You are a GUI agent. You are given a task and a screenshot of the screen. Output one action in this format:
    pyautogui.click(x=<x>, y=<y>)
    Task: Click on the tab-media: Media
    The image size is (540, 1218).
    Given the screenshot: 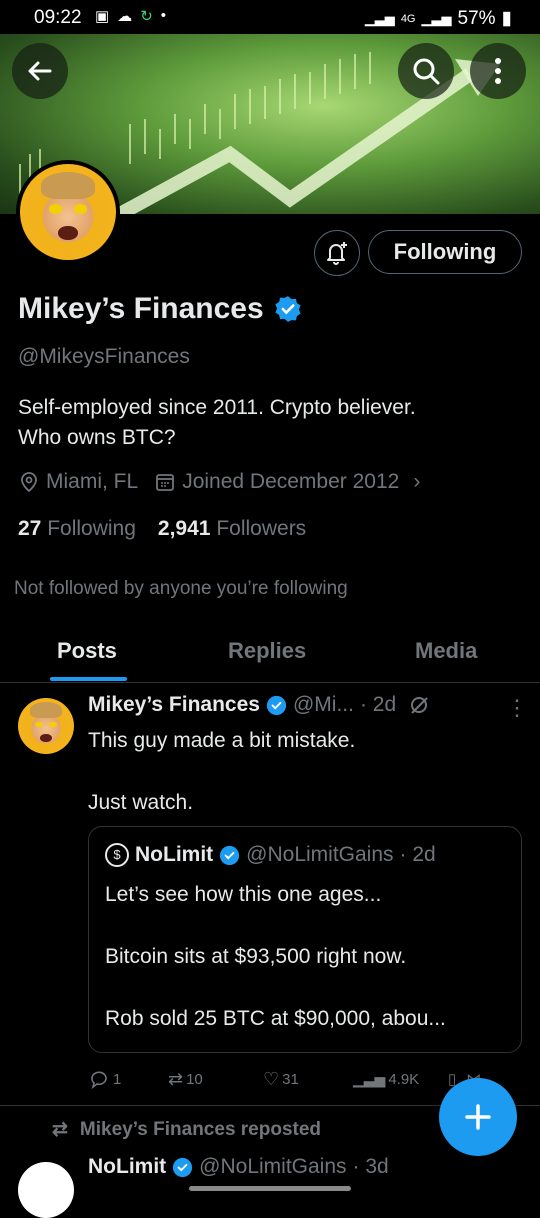 What is the action you would take?
    pyautogui.click(x=446, y=651)
    